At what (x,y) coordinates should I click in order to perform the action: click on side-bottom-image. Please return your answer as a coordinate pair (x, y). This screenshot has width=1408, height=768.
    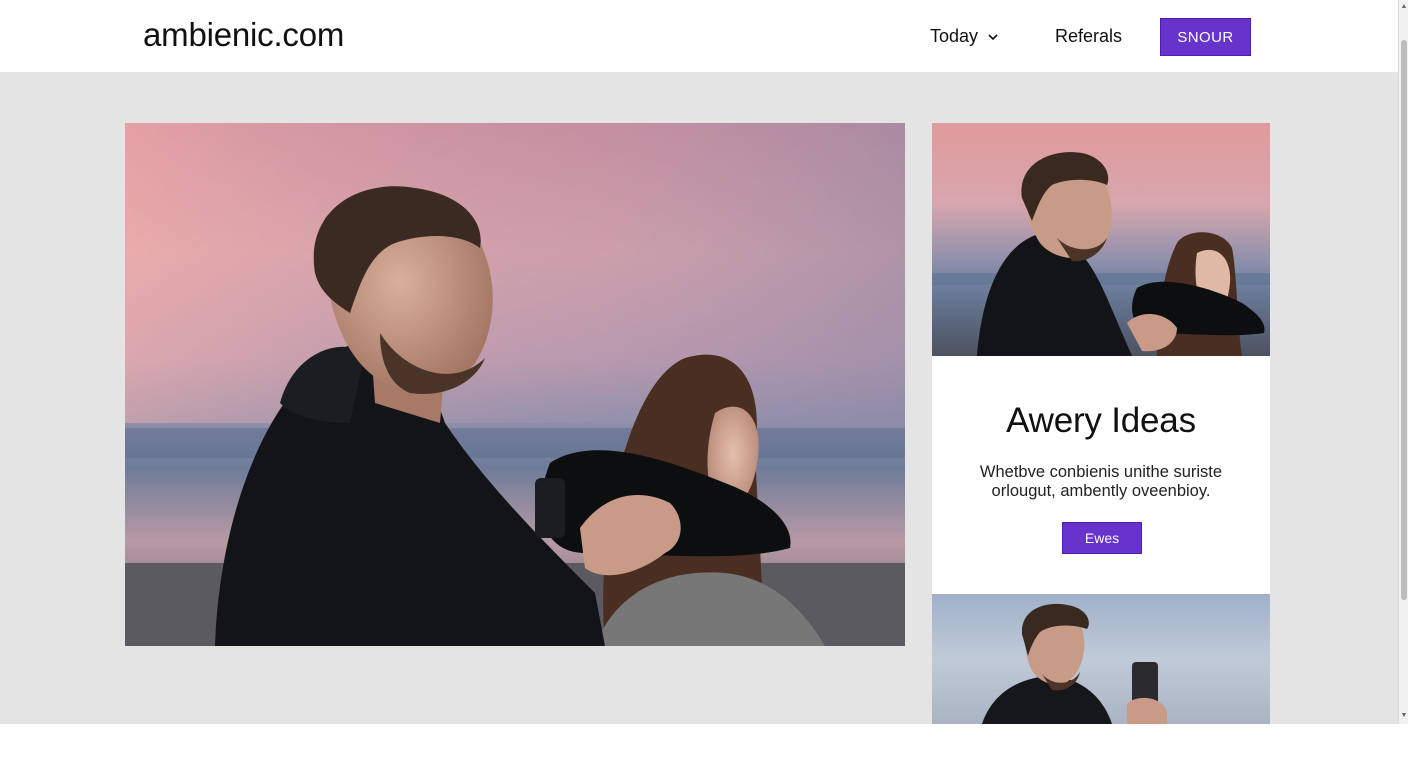
    Looking at the image, I should click on (1101, 659).